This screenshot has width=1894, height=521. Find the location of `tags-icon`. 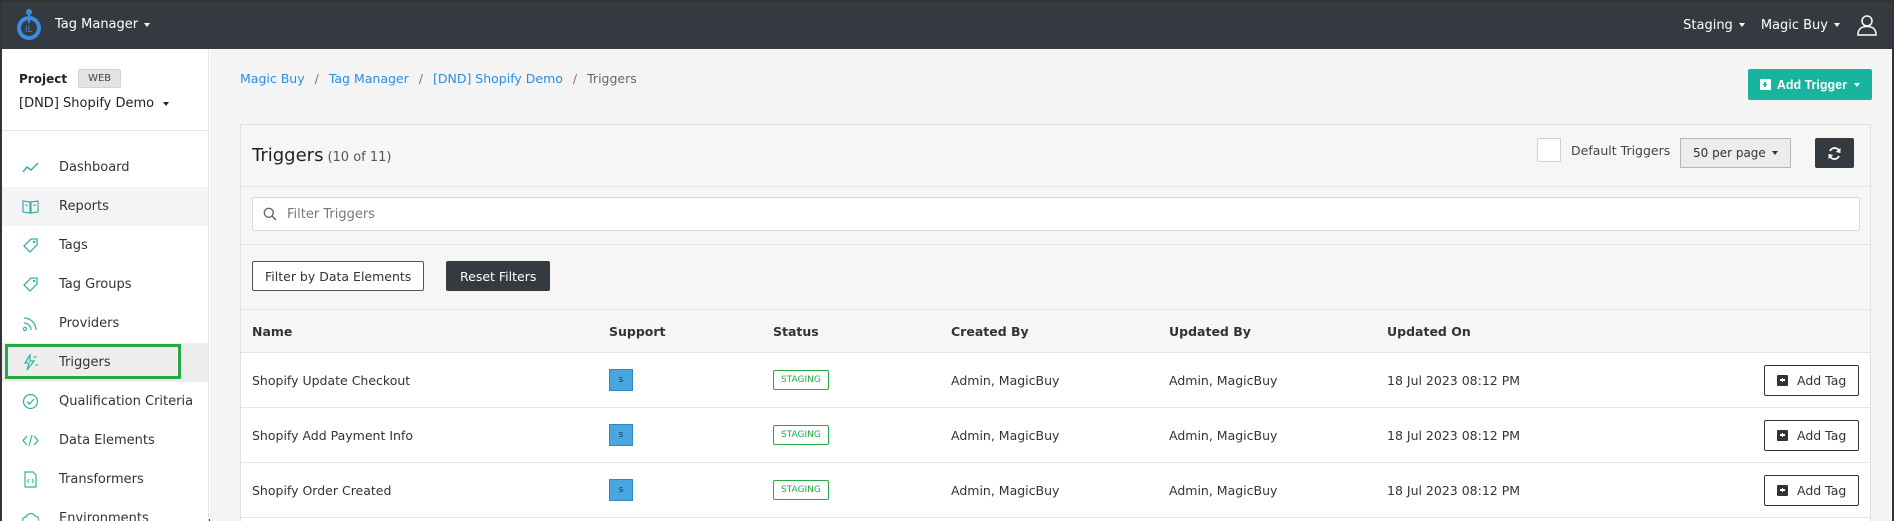

tags-icon is located at coordinates (30, 284).